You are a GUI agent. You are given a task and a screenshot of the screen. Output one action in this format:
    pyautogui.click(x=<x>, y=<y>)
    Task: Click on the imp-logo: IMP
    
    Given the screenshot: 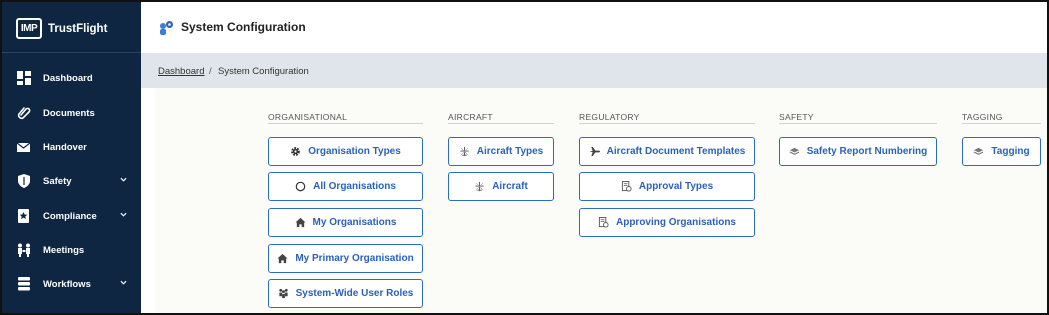 What is the action you would take?
    pyautogui.click(x=29, y=28)
    